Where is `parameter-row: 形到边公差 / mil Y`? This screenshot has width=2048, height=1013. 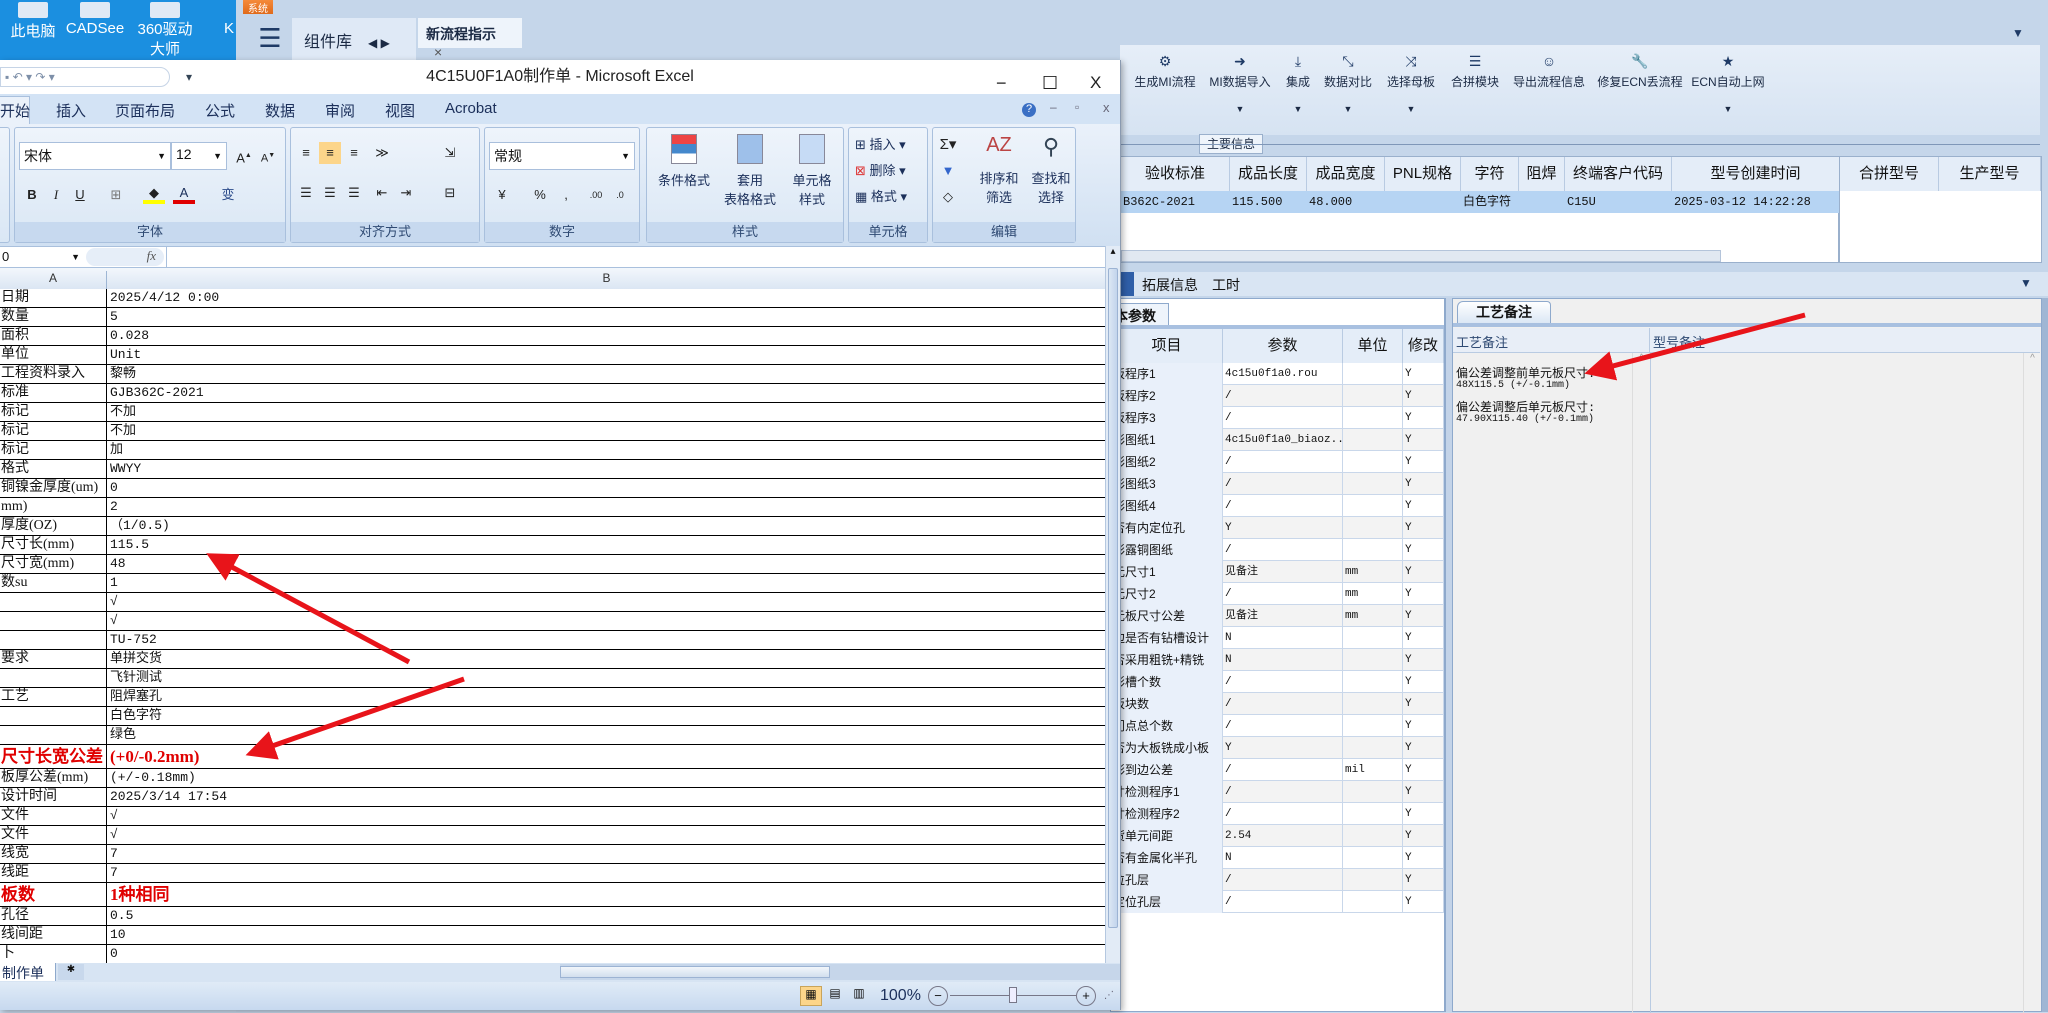 parameter-row: 形到边公差 / mil Y is located at coordinates (1277, 770).